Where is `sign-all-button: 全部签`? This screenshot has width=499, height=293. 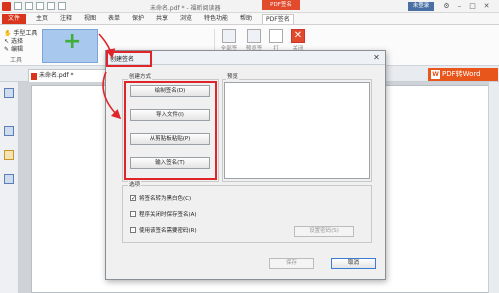
sign-all-button: 全部签 is located at coordinates (229, 40).